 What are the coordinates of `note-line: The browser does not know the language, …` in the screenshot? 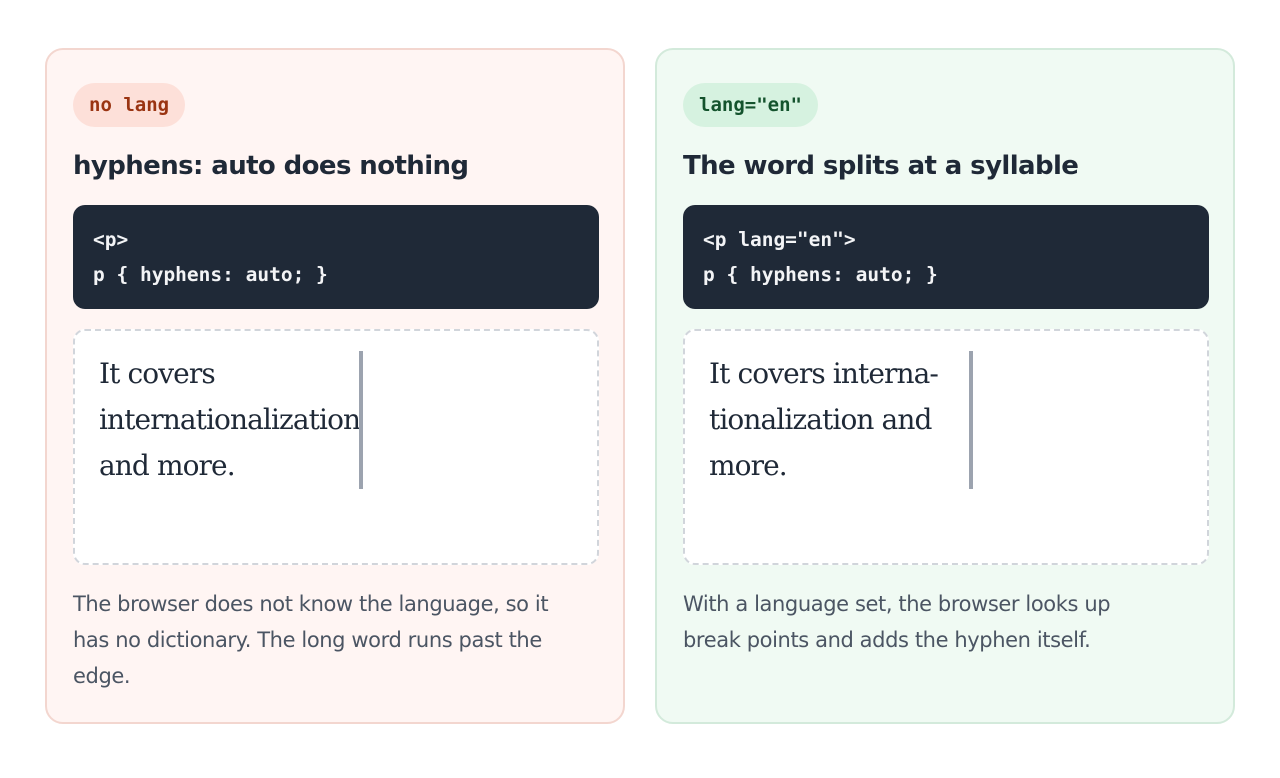 It's located at (311, 604).